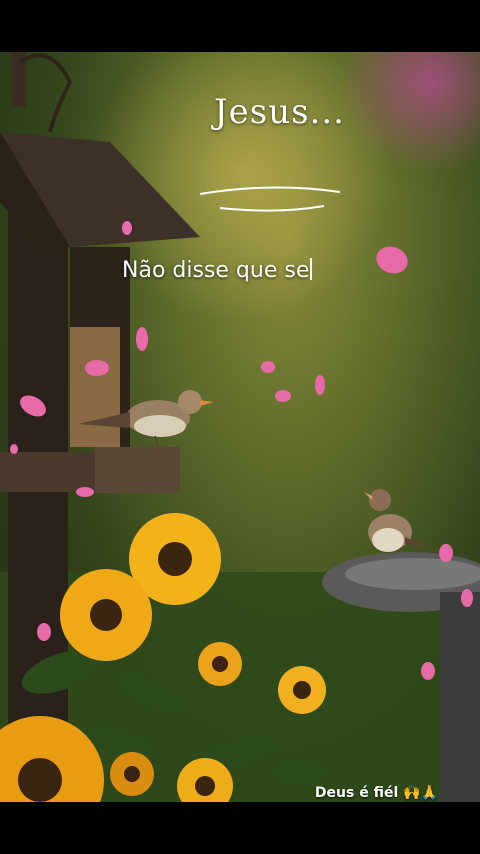 This screenshot has width=480, height=854. I want to click on footer-text: Deus é fiél, so click(356, 793).